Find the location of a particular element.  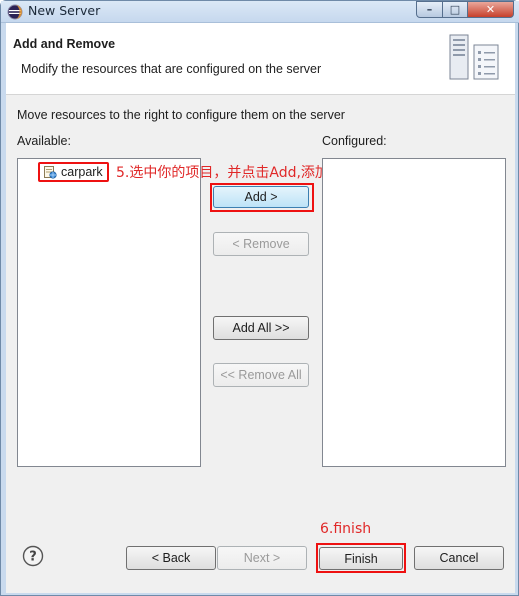

remove-all-button: << Remove All is located at coordinates (261, 375).